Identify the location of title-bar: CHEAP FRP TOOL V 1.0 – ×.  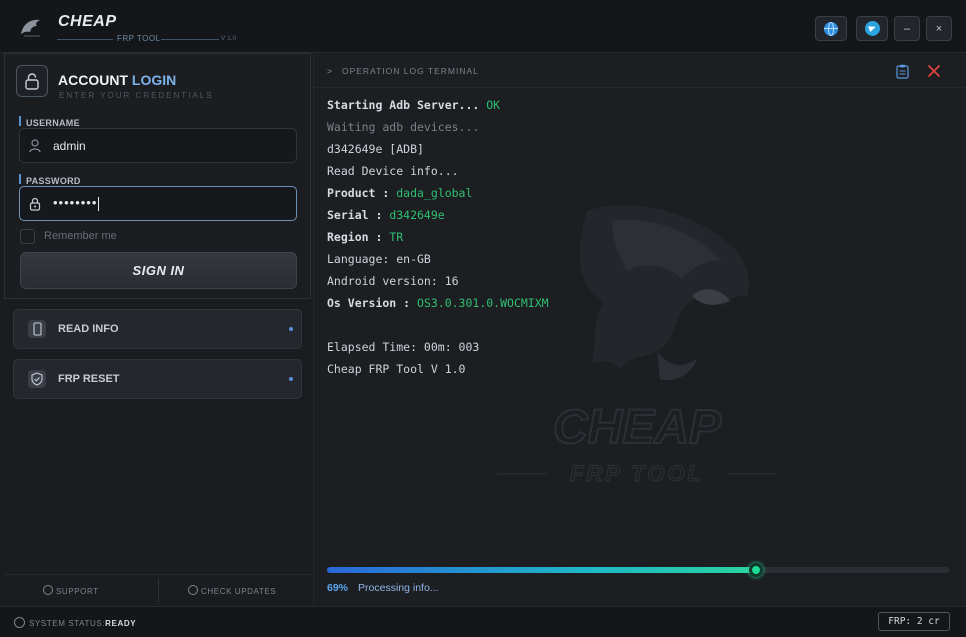
(483, 26).